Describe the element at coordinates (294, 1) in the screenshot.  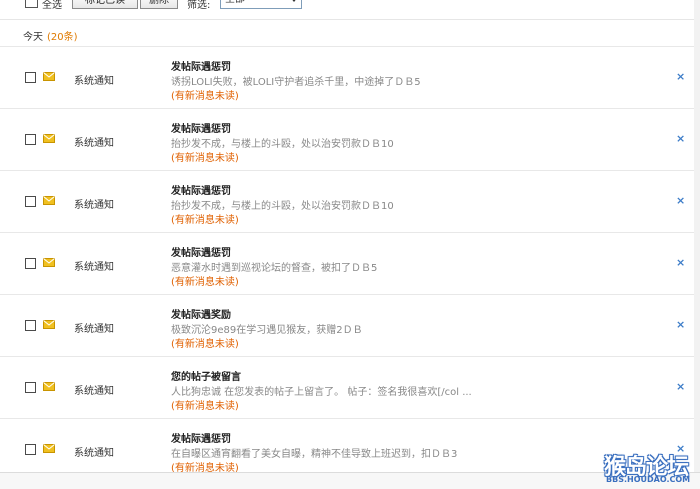
I see `chevron-down-icon` at that location.